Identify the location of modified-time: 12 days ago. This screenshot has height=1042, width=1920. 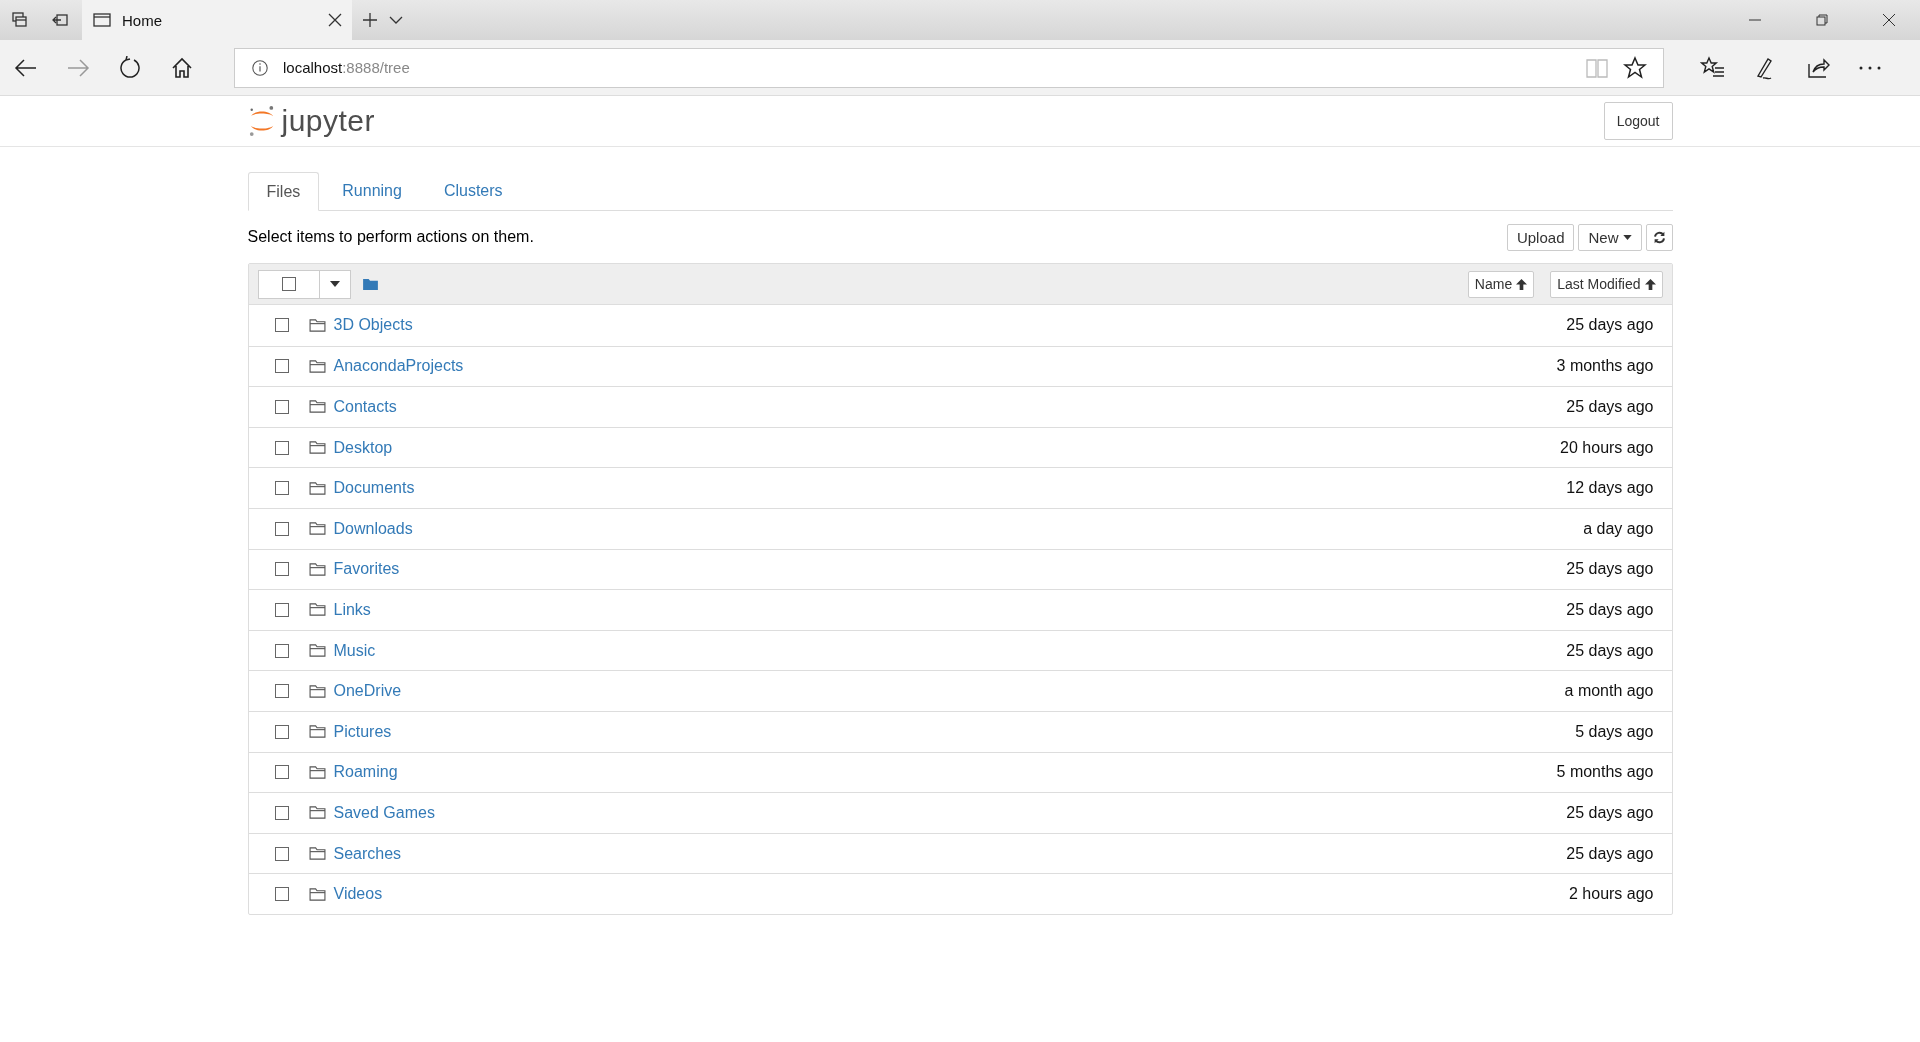
(1610, 488).